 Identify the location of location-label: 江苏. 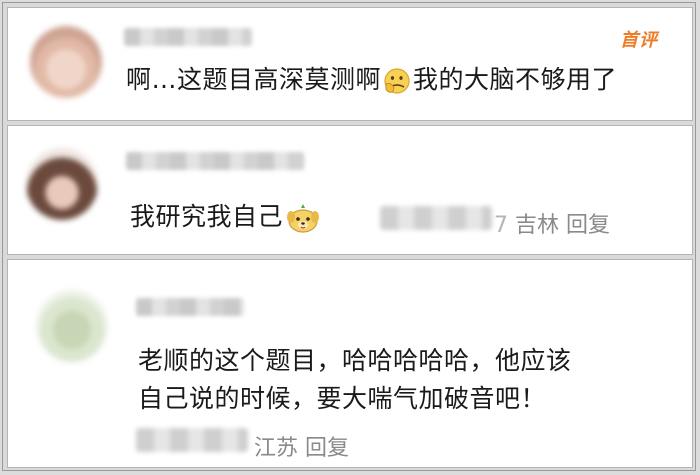
(276, 448).